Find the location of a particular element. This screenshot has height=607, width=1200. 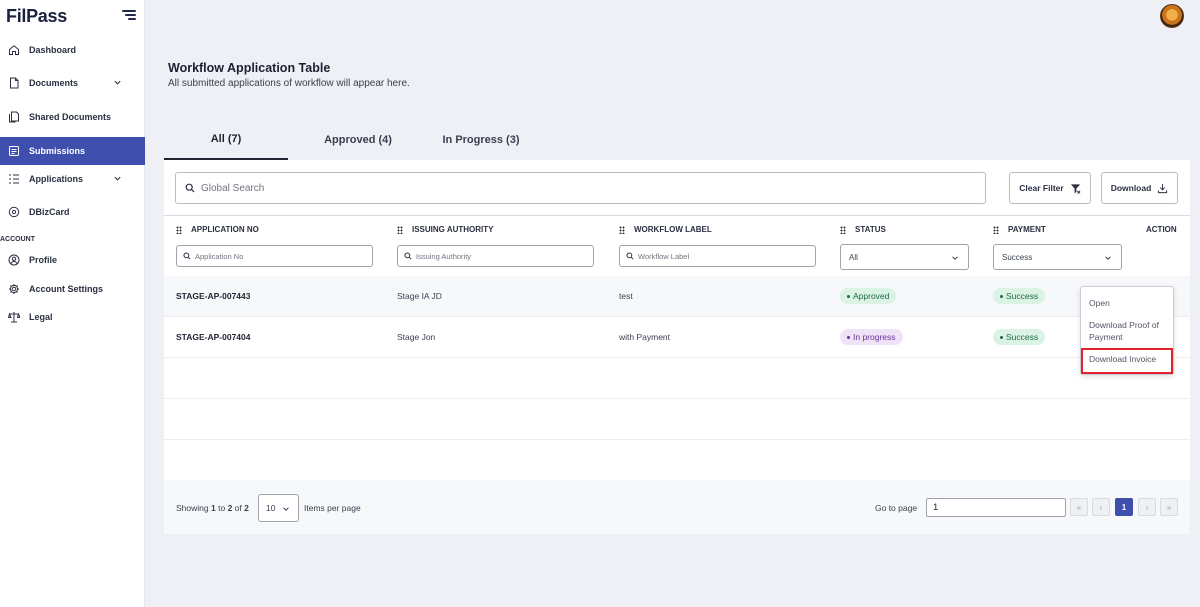

column-header-application-no: APPLICATION NO is located at coordinates (217, 229).